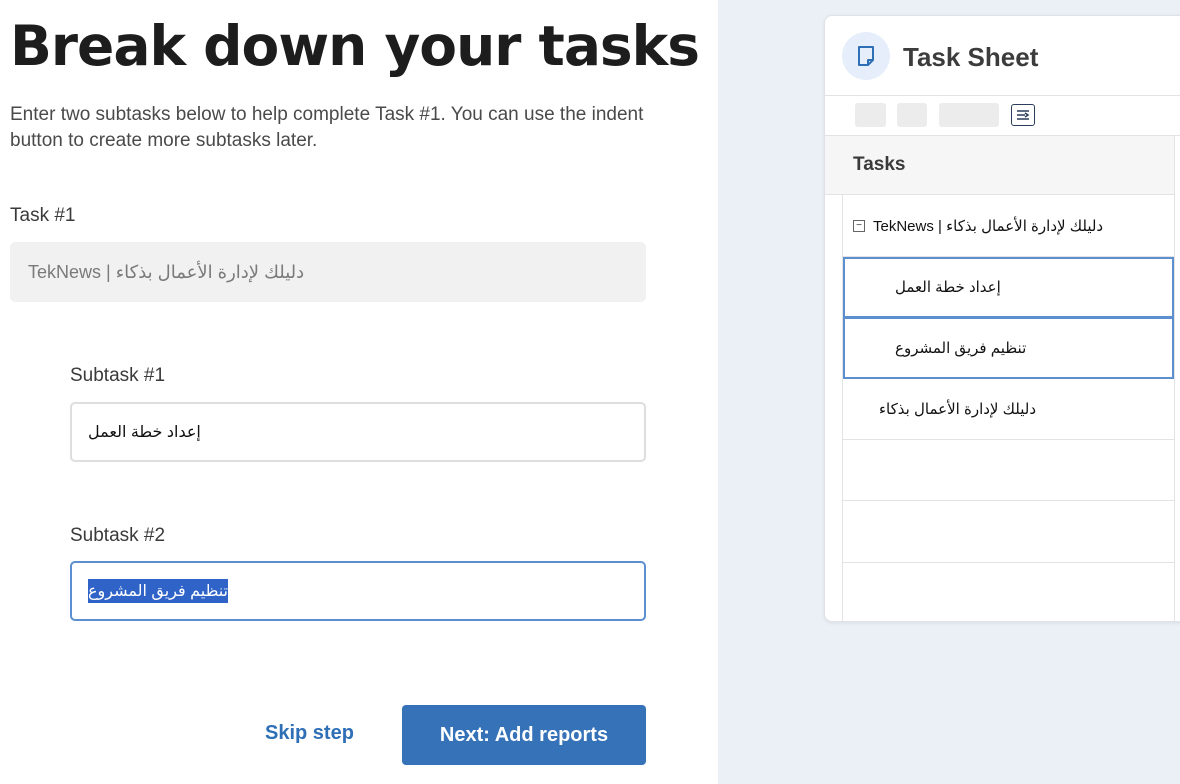 Image resolution: width=1180 pixels, height=784 pixels. Describe the element at coordinates (1002, 116) in the screenshot. I see `sheet-toolbar` at that location.